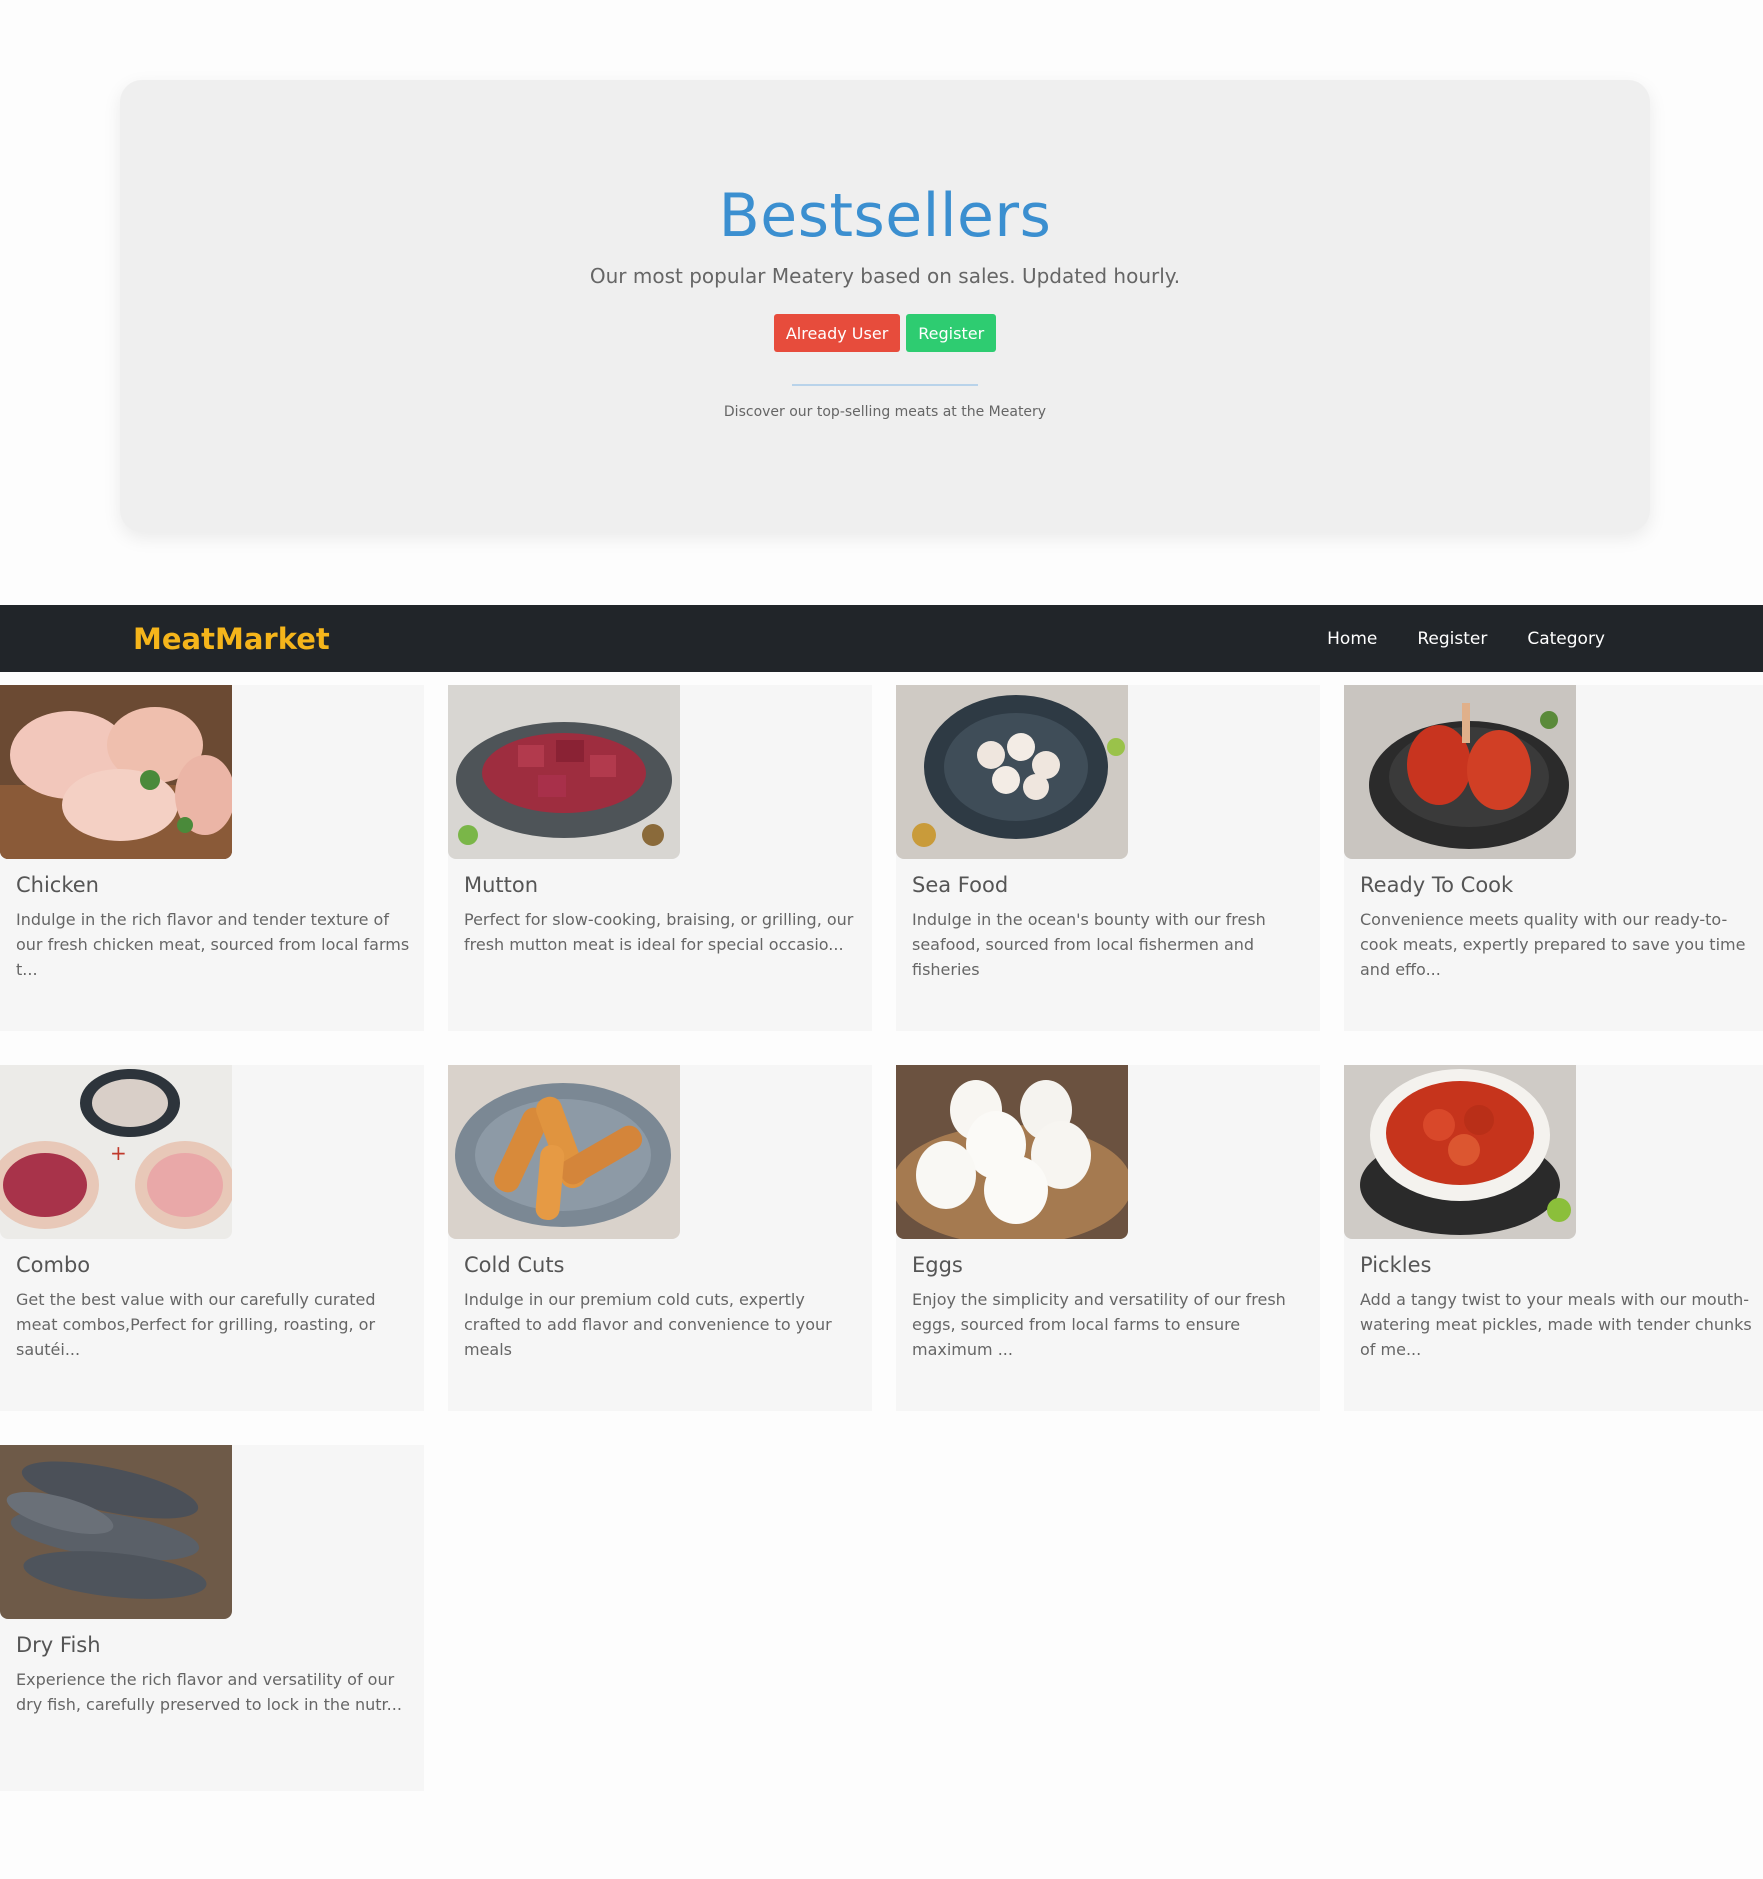 The height and width of the screenshot is (1879, 1763). What do you see at coordinates (1452, 639) in the screenshot?
I see `nav-link-register: Register` at bounding box center [1452, 639].